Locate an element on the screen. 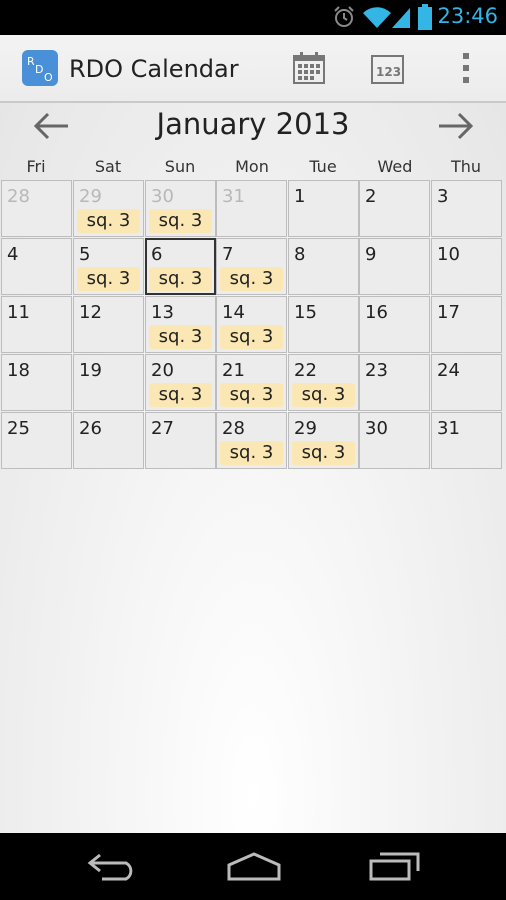 Image resolution: width=506 pixels, height=900 pixels. day-cell: 1 is located at coordinates (323, 208).